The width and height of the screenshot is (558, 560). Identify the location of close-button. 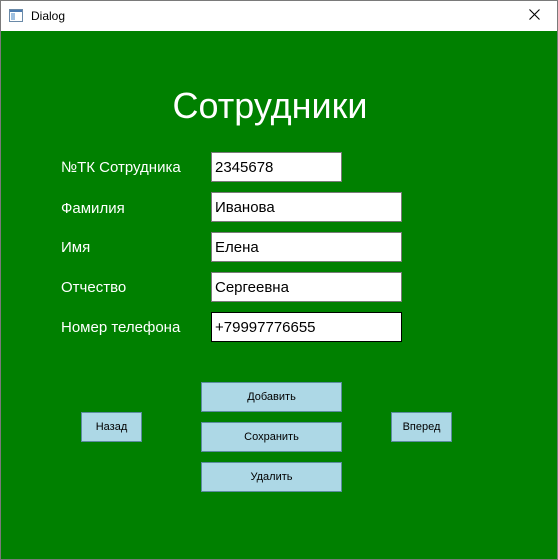
(534, 16).